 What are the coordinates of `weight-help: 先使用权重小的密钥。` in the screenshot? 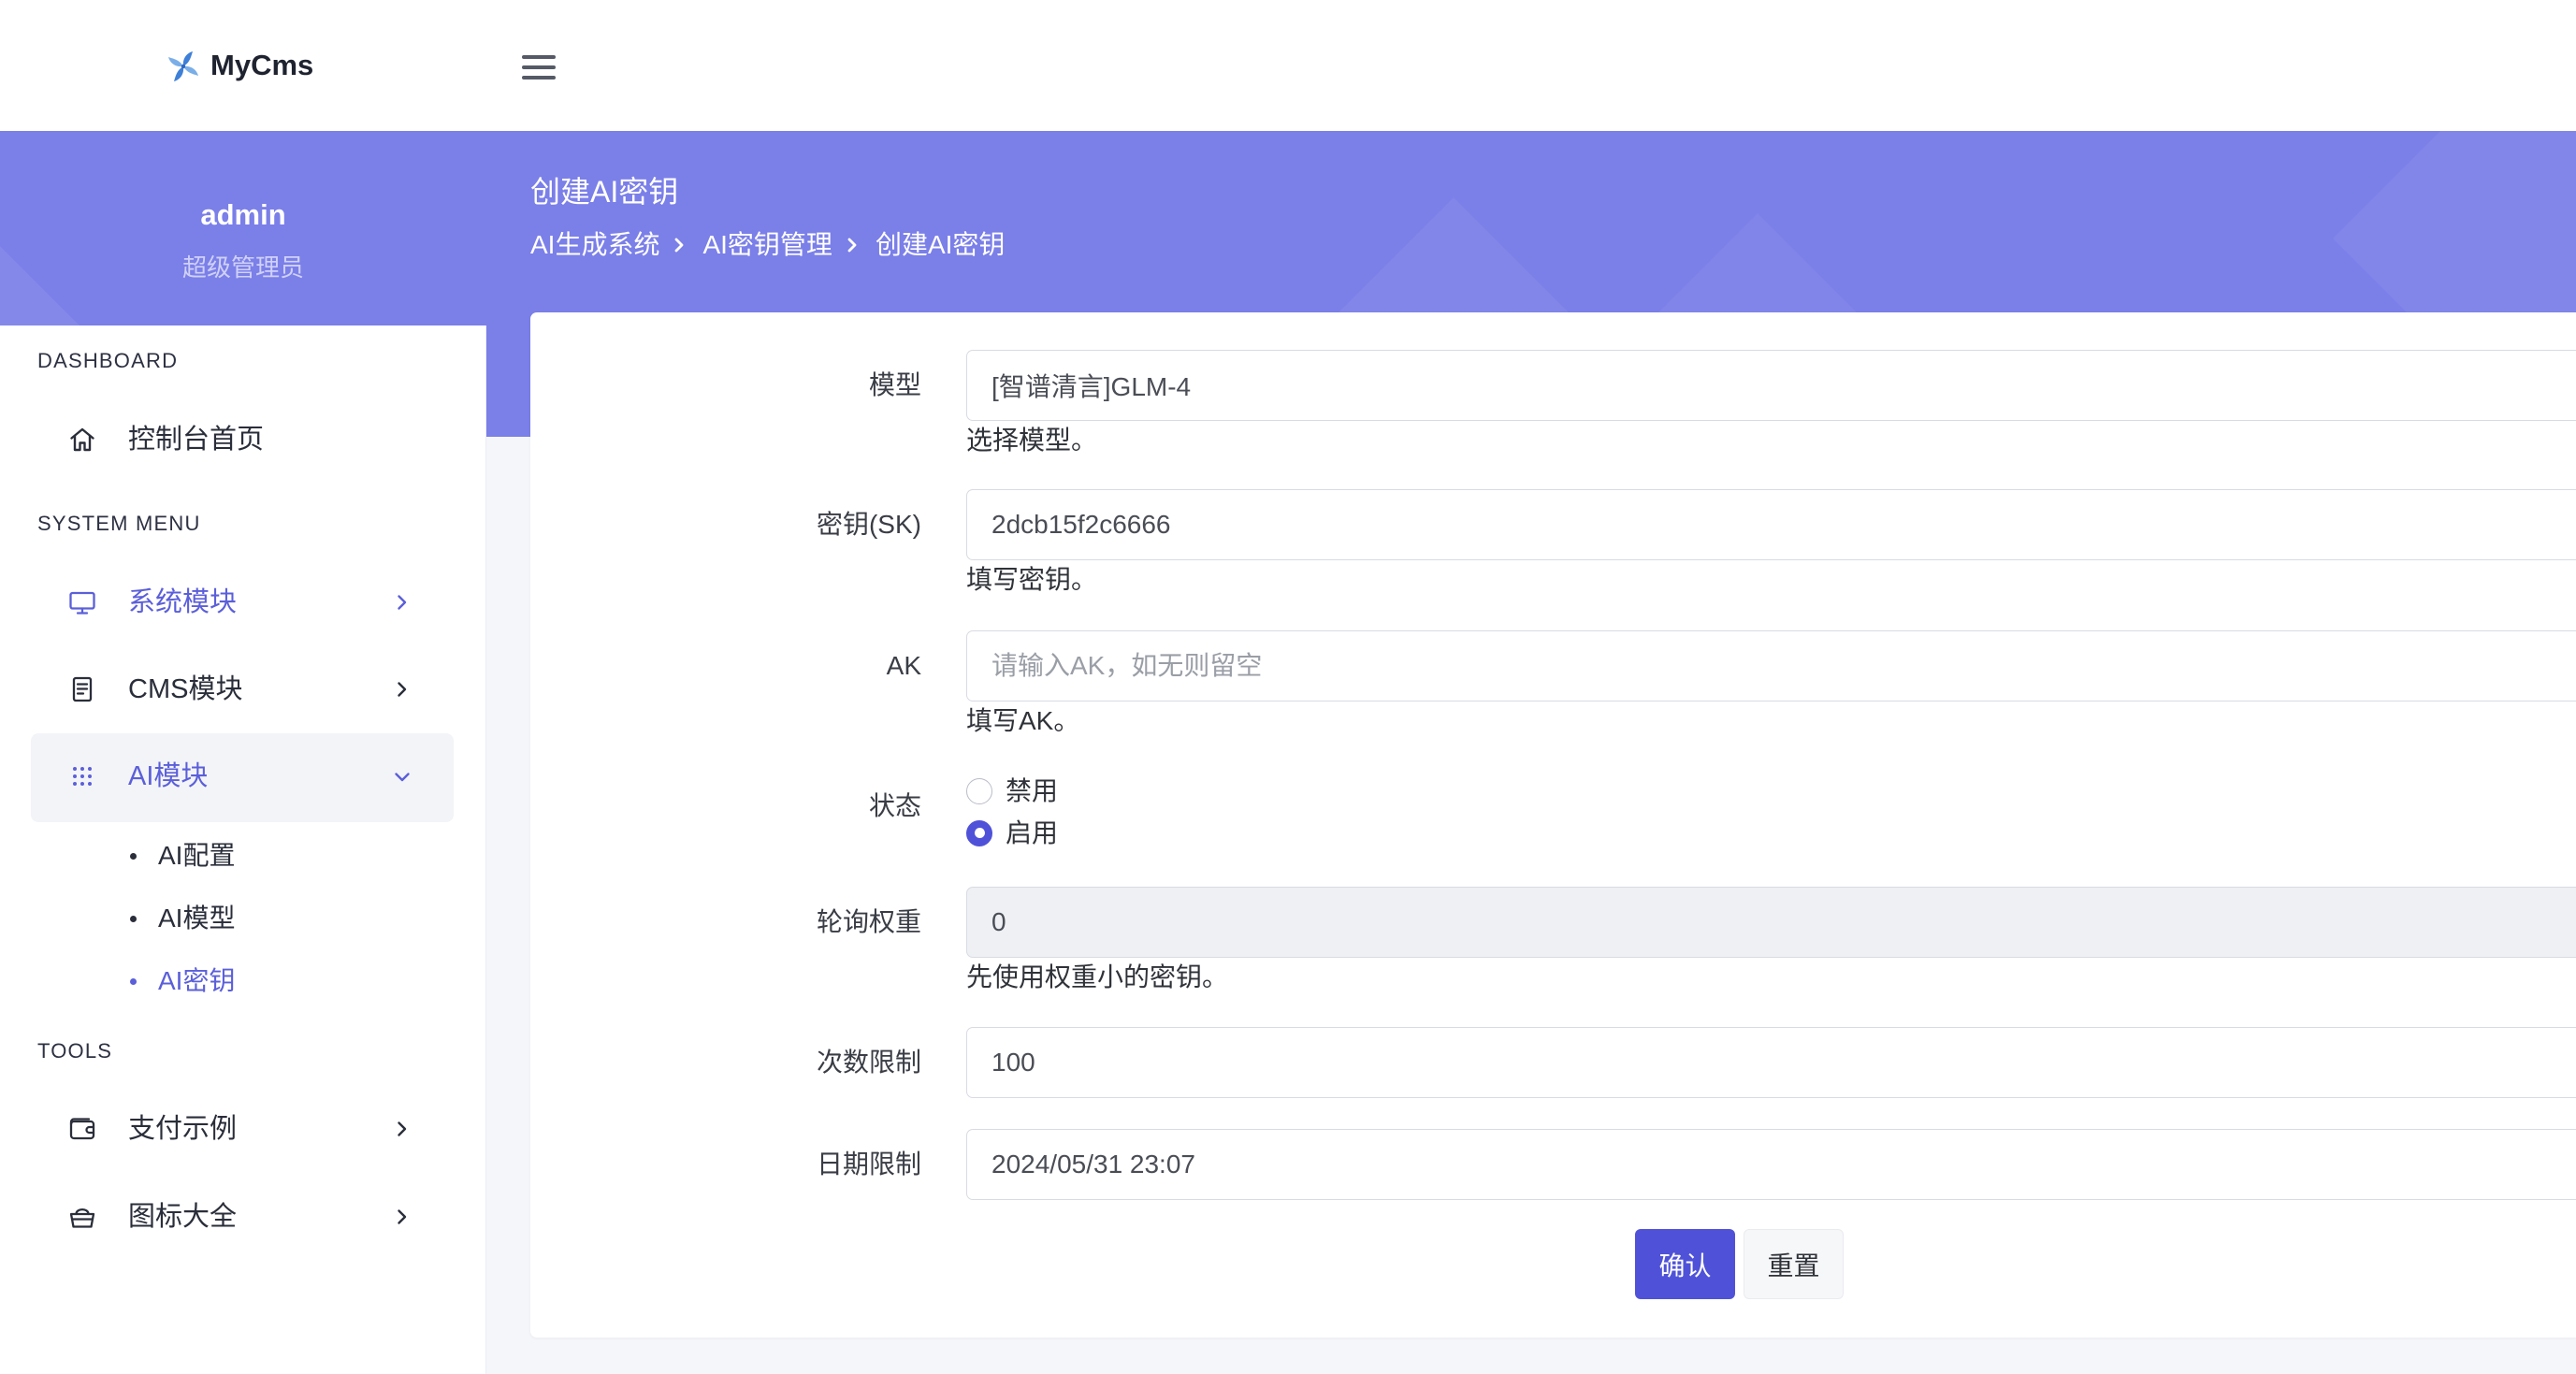 It's located at (1097, 976).